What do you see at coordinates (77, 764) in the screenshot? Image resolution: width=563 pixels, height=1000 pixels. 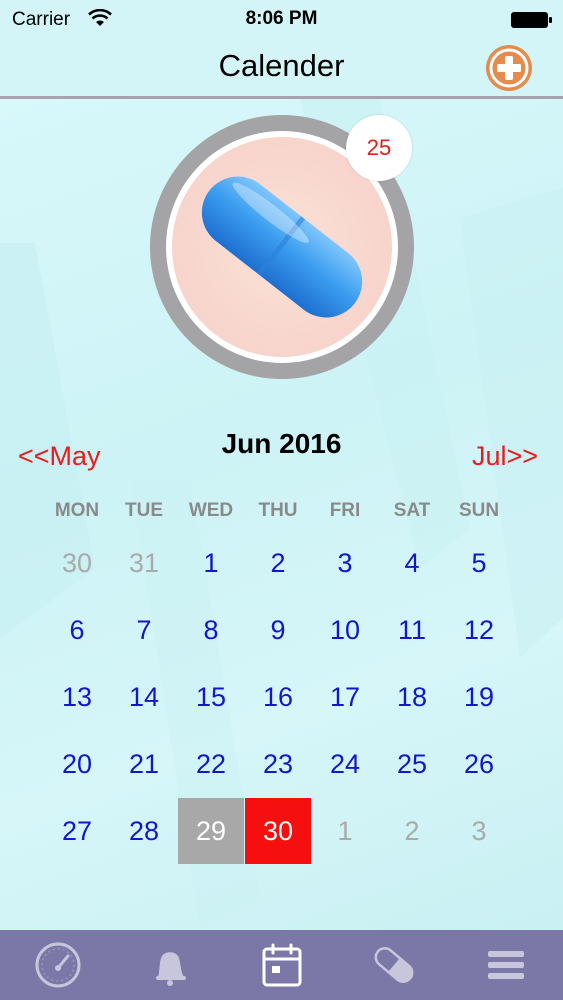 I see `day-cell: 20` at bounding box center [77, 764].